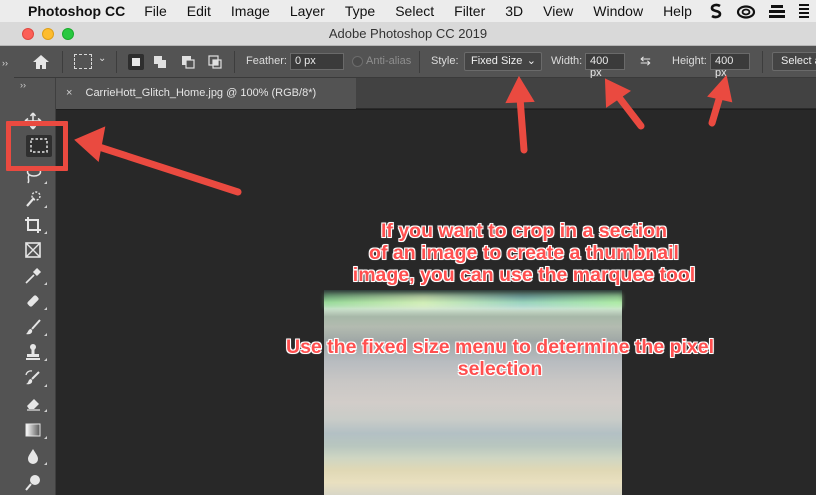 The width and height of the screenshot is (816, 495). Describe the element at coordinates (730, 66) in the screenshot. I see `height-input: 400 px` at that location.